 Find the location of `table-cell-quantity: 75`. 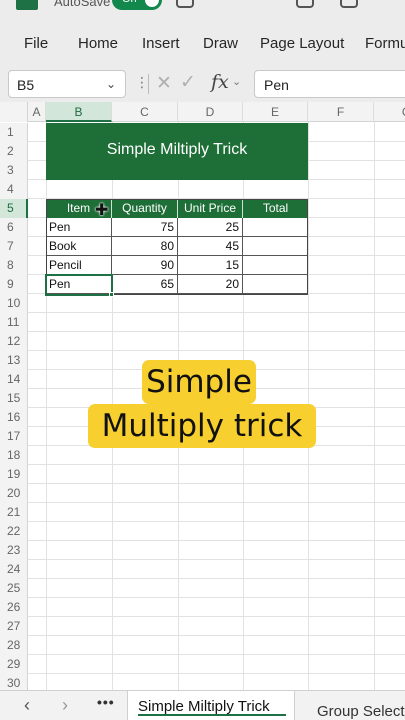

table-cell-quantity: 75 is located at coordinates (145, 227).